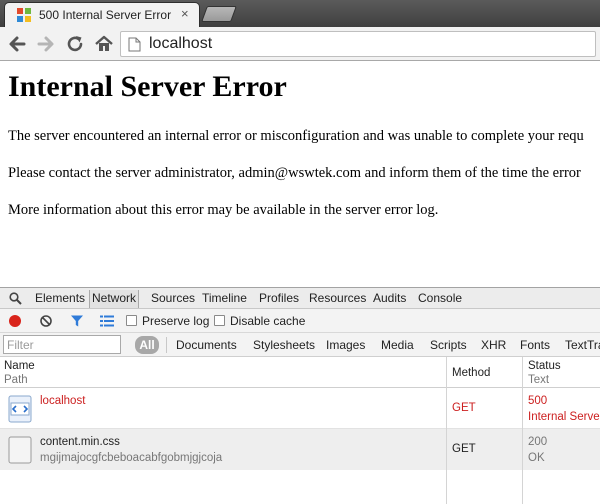 The height and width of the screenshot is (504, 600). I want to click on preserve-log-checkbox: Preserve log, so click(167, 321).